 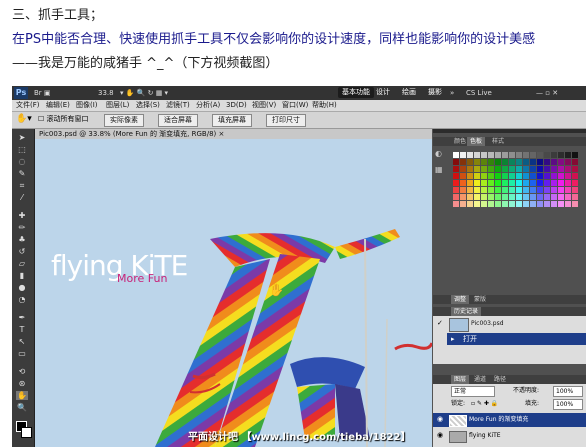 What do you see at coordinates (178, 120) in the screenshot?
I see `fit-screen-button: 适合屏幕` at bounding box center [178, 120].